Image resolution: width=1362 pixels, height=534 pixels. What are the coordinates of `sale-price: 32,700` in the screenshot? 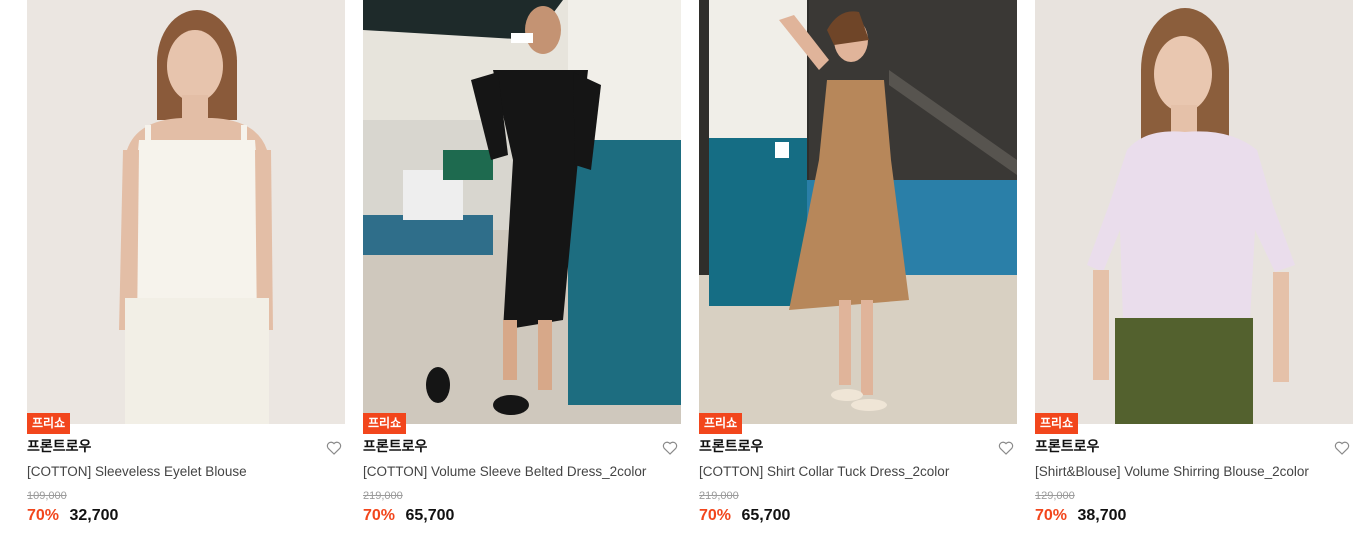 It's located at (94, 515).